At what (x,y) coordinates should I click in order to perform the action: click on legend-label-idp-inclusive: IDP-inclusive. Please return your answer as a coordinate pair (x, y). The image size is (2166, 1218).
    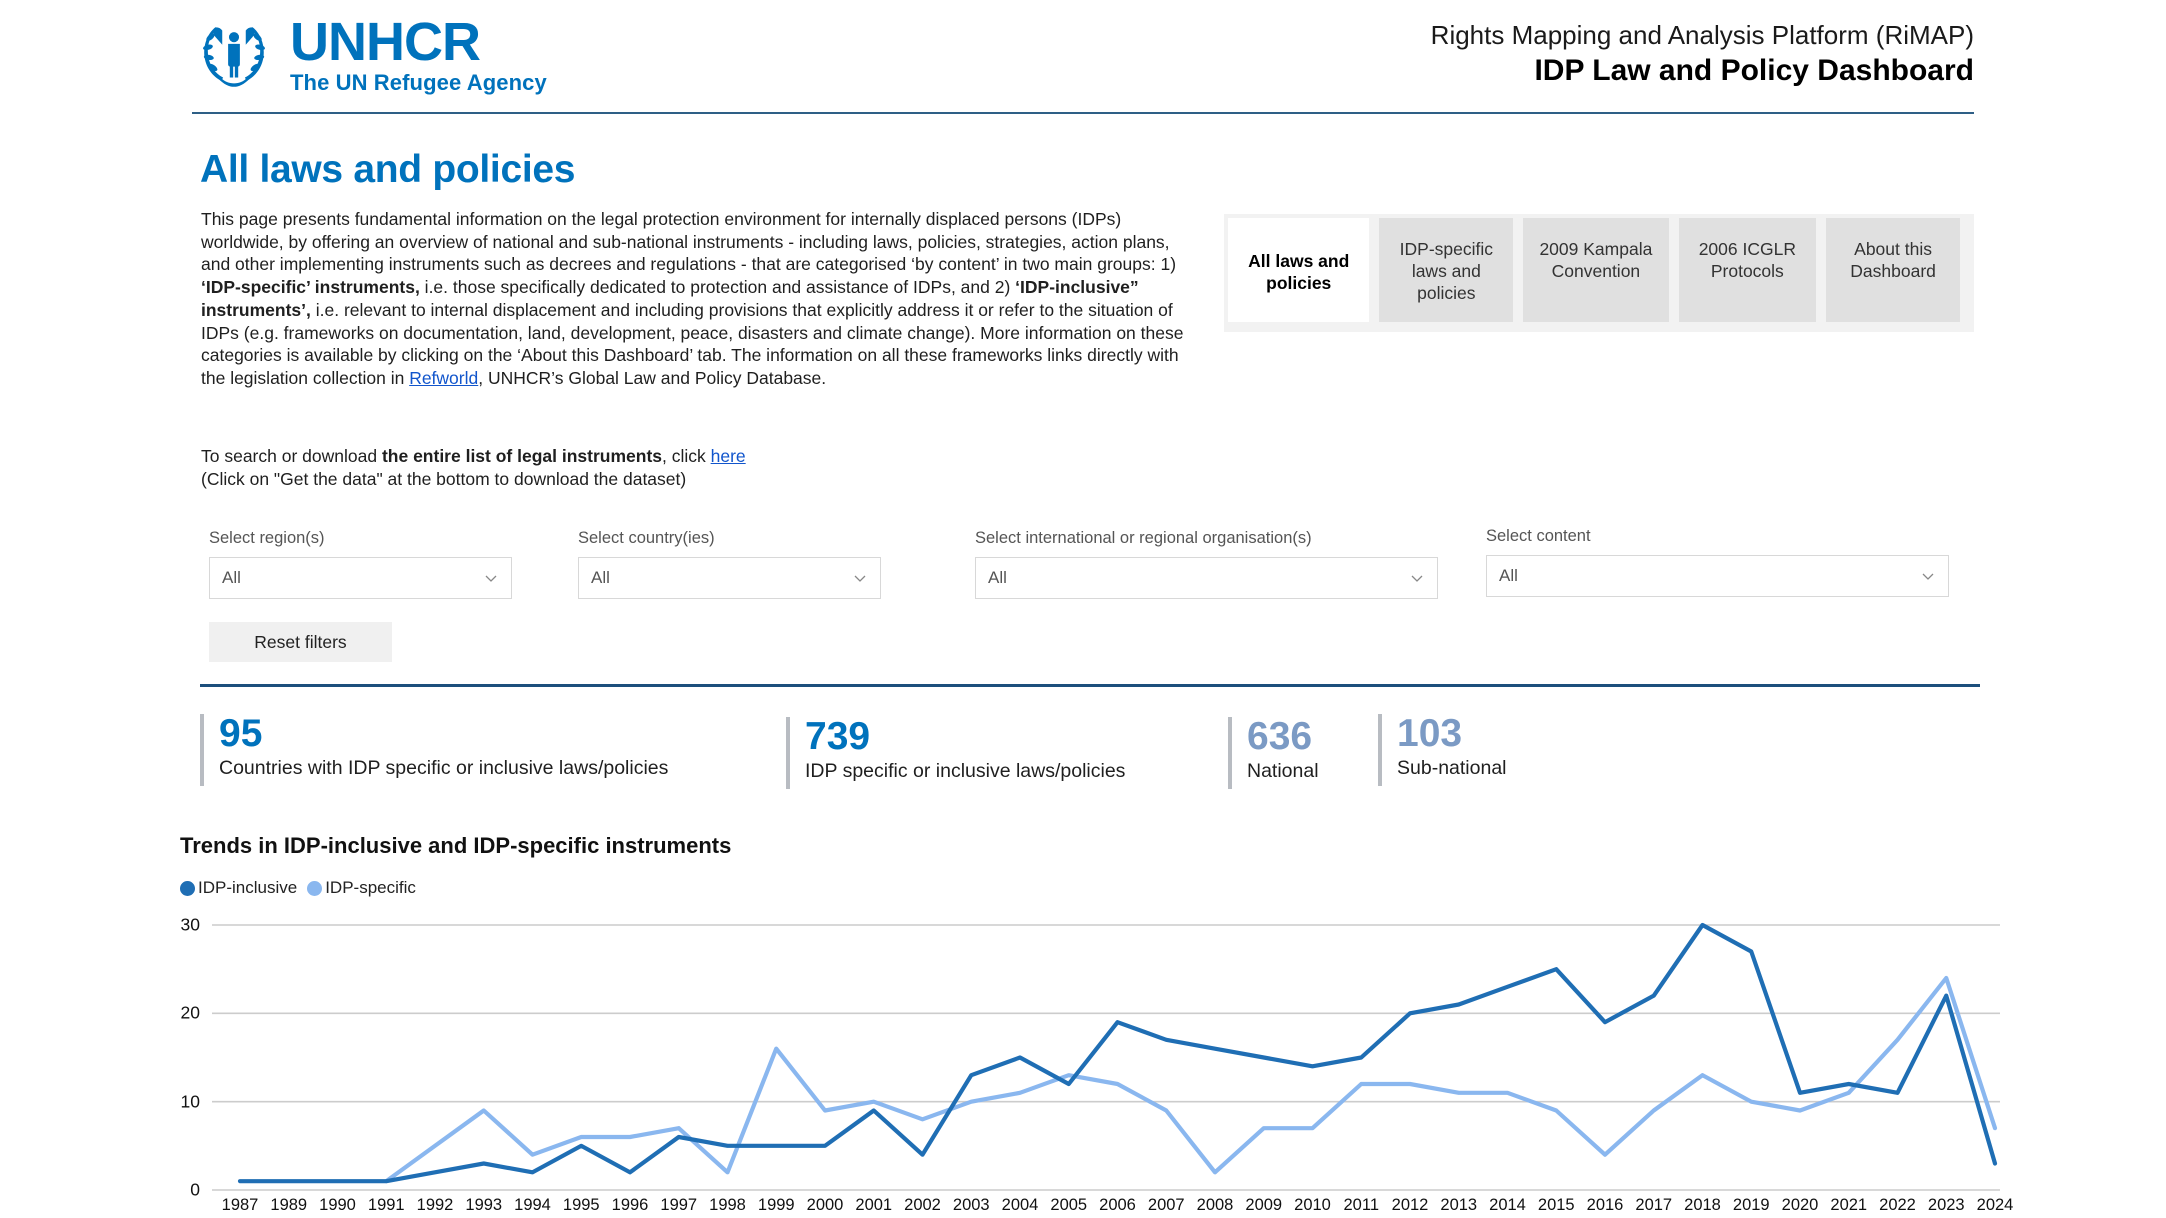
    Looking at the image, I should click on (248, 887).